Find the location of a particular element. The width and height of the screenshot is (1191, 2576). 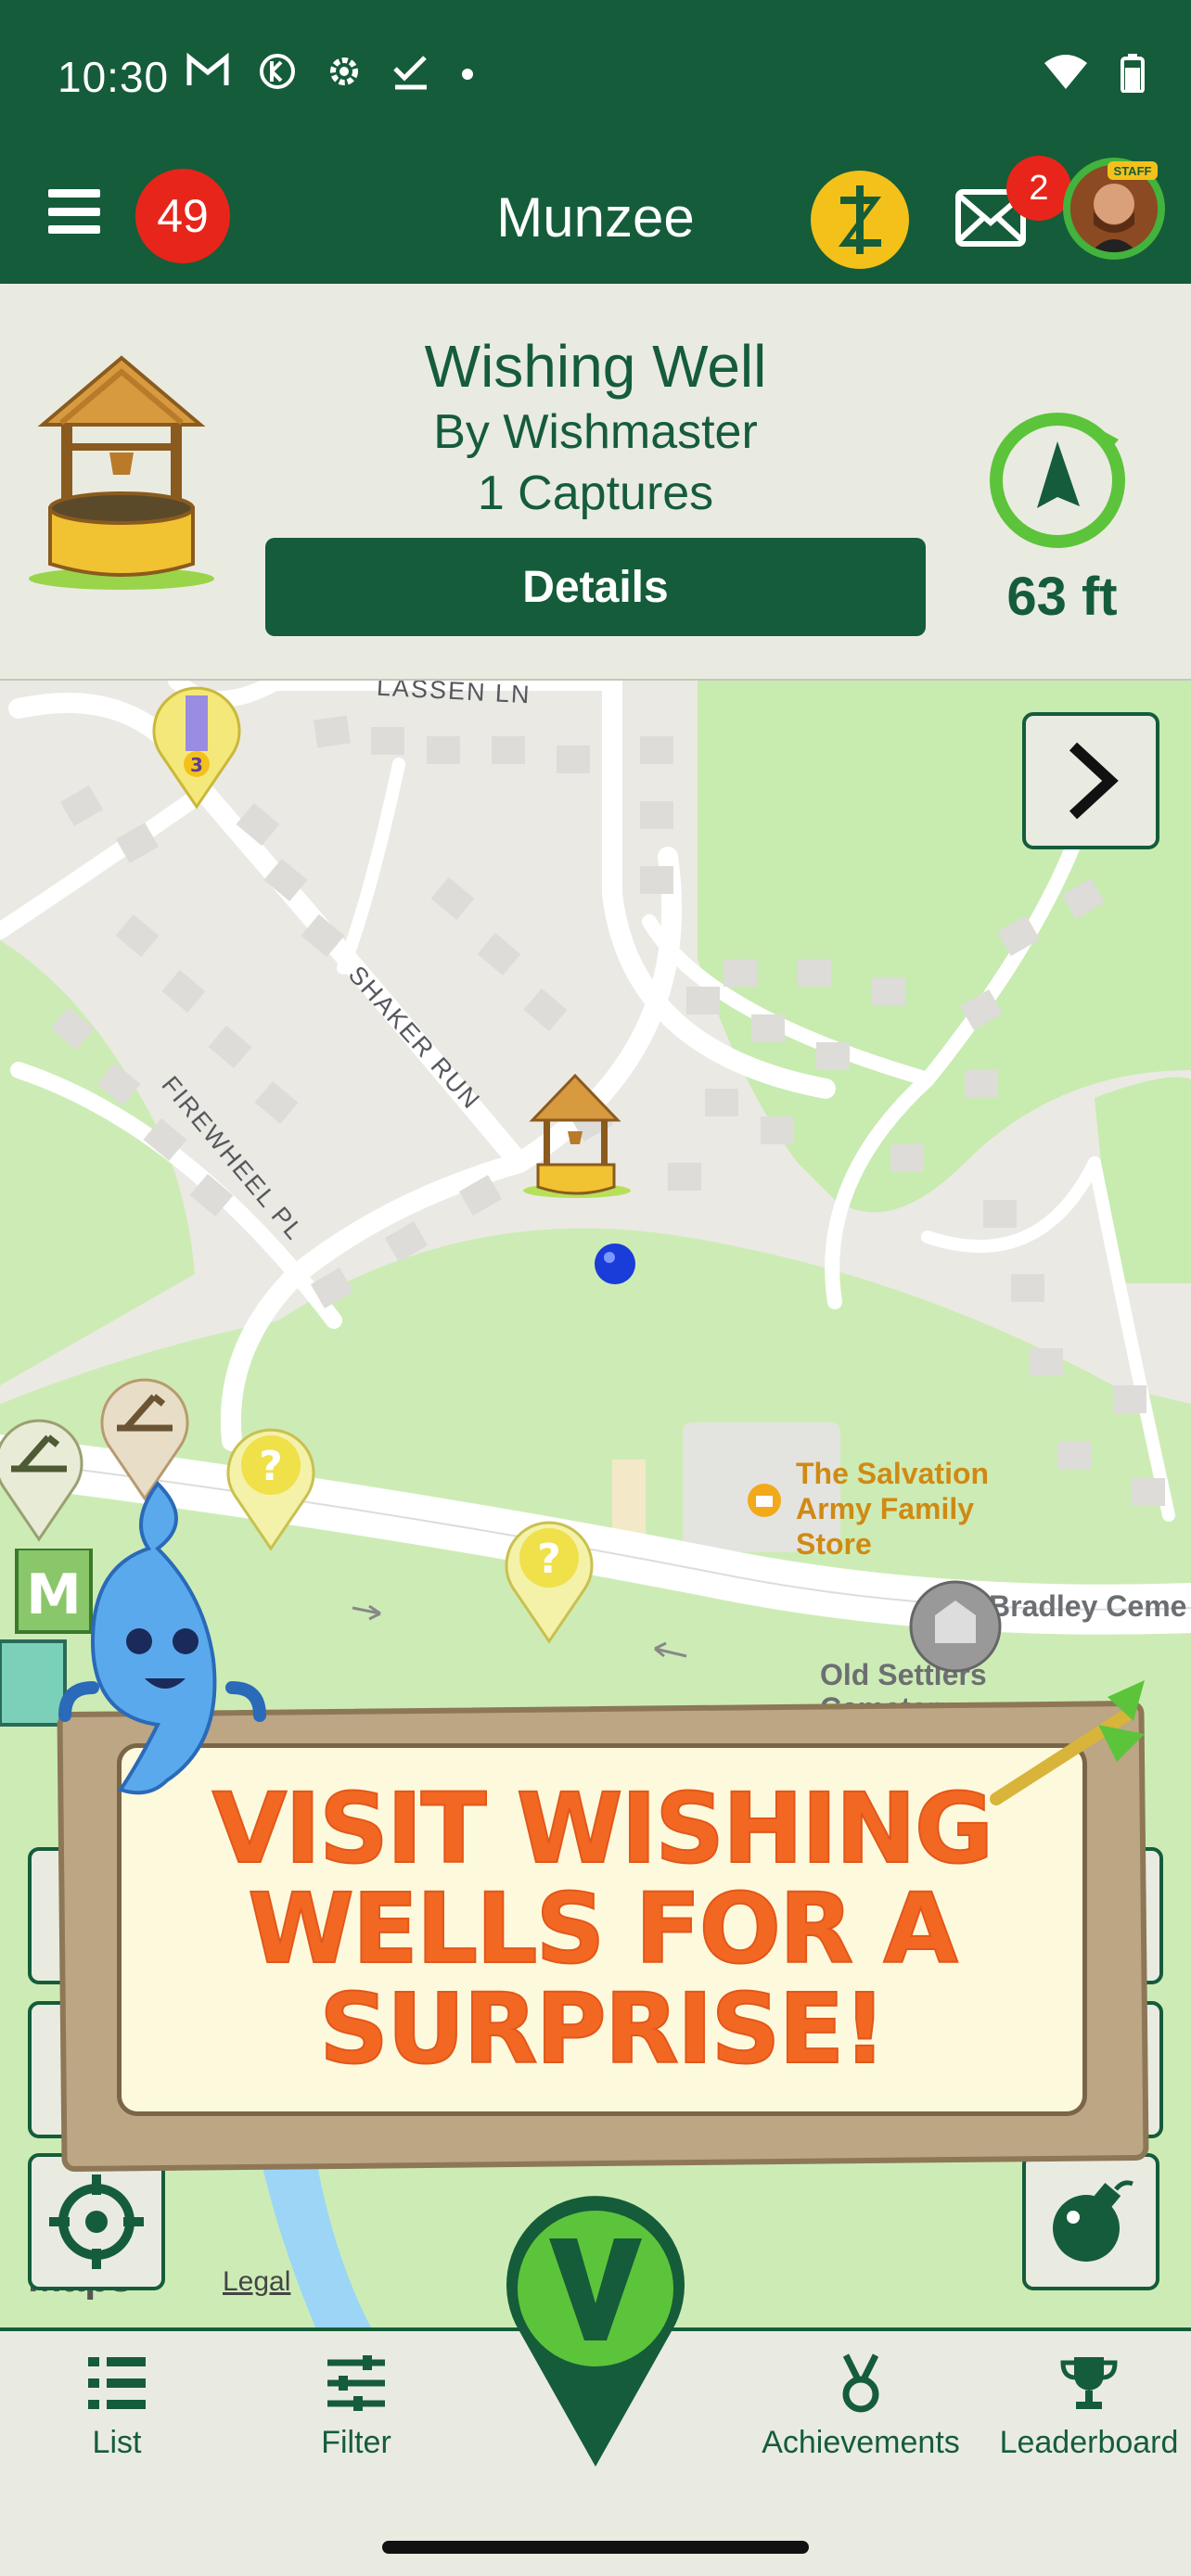

distance-label: 63 ft is located at coordinates (1062, 597).